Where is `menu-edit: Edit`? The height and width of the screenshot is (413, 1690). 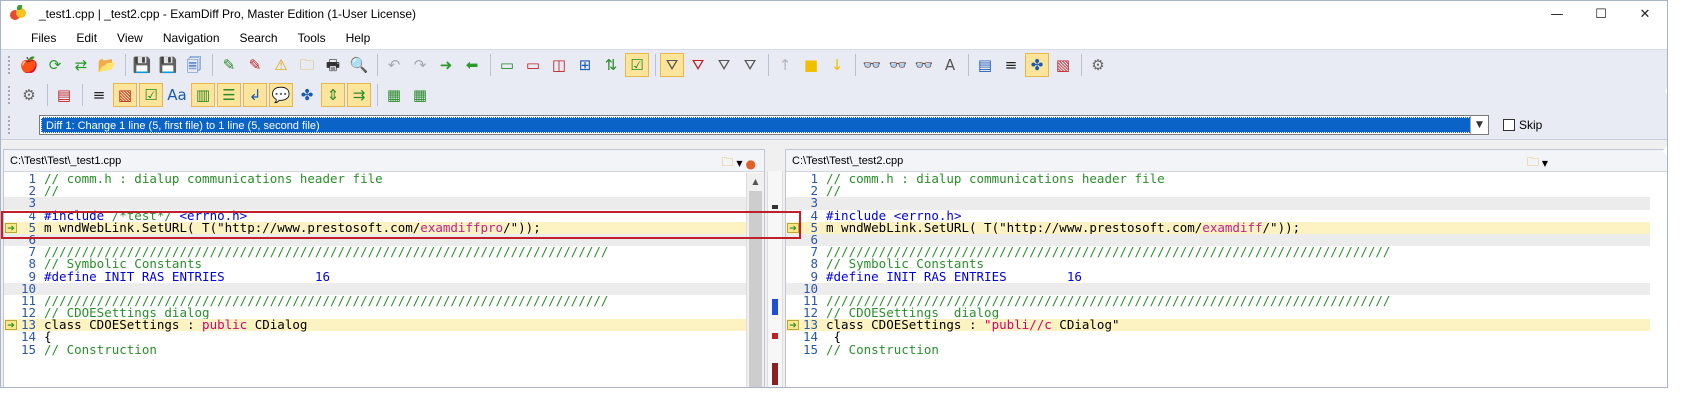 menu-edit: Edit is located at coordinates (86, 38).